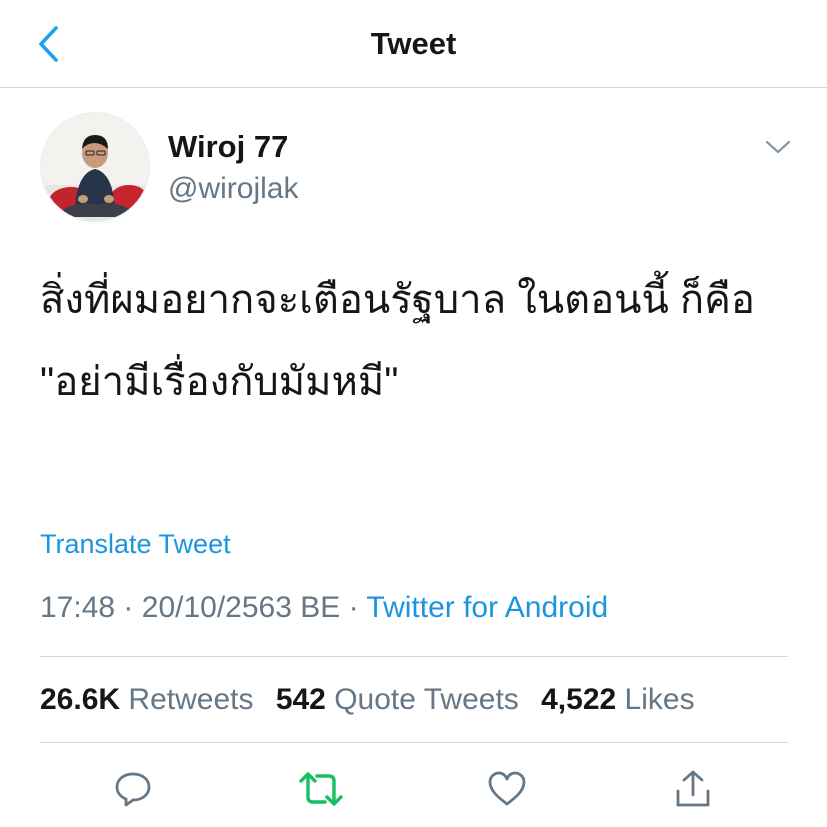 The image size is (827, 827). I want to click on share-button, so click(693, 789).